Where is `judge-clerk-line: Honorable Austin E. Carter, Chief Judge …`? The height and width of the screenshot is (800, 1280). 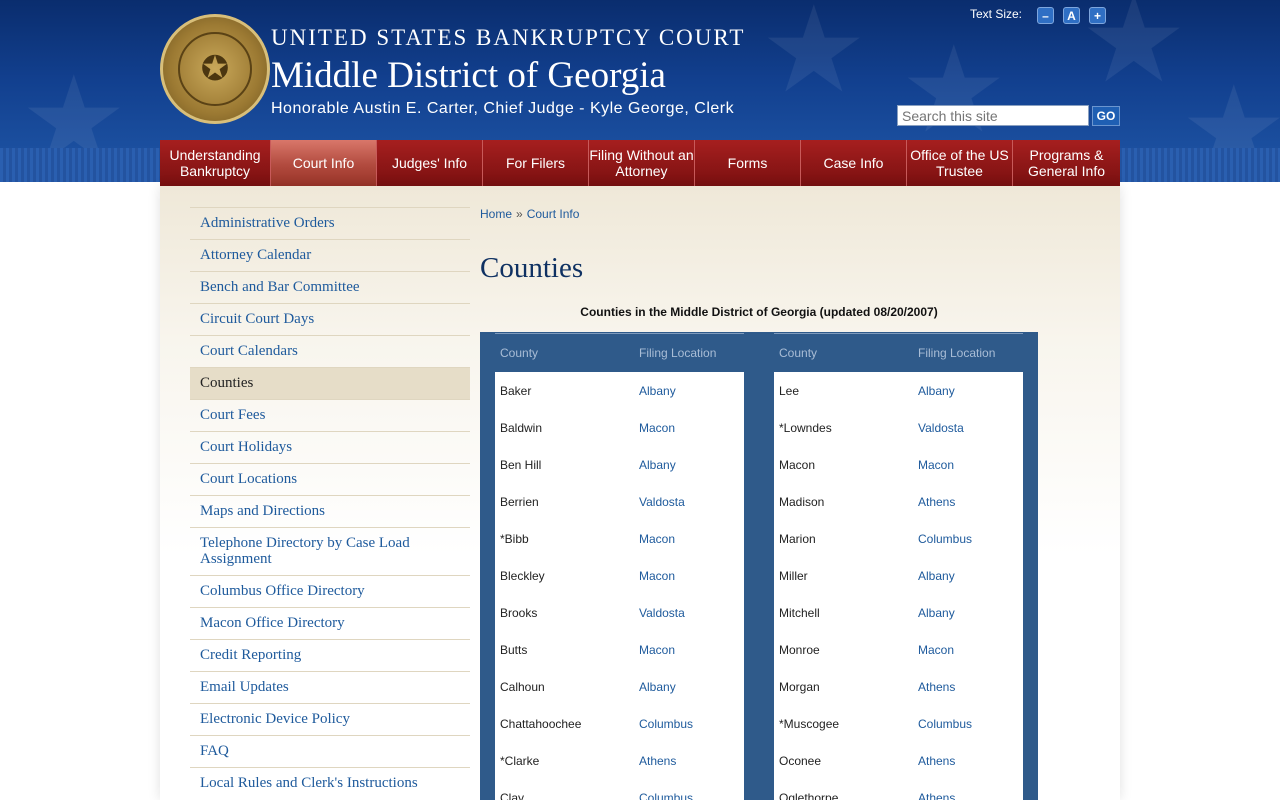
judge-clerk-line: Honorable Austin E. Carter, Chief Judge … is located at coordinates (503, 108).